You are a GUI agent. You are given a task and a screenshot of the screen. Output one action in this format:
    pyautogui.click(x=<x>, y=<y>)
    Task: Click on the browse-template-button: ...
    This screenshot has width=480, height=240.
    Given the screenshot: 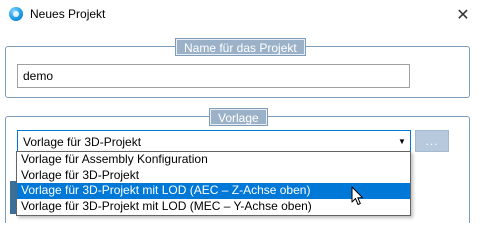 What is the action you would take?
    pyautogui.click(x=432, y=141)
    